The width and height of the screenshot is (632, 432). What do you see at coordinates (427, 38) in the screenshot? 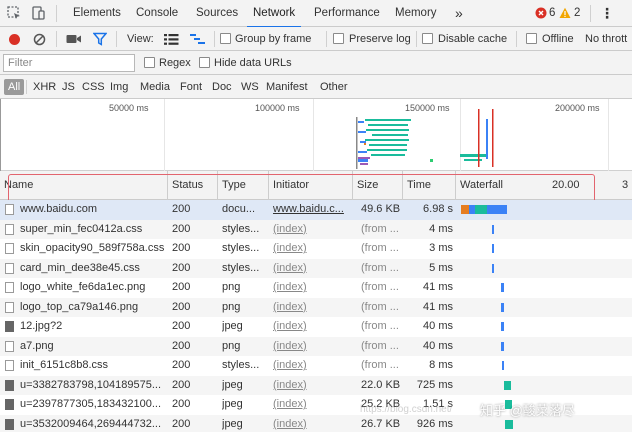
I see `disable-cache-checkbox` at bounding box center [427, 38].